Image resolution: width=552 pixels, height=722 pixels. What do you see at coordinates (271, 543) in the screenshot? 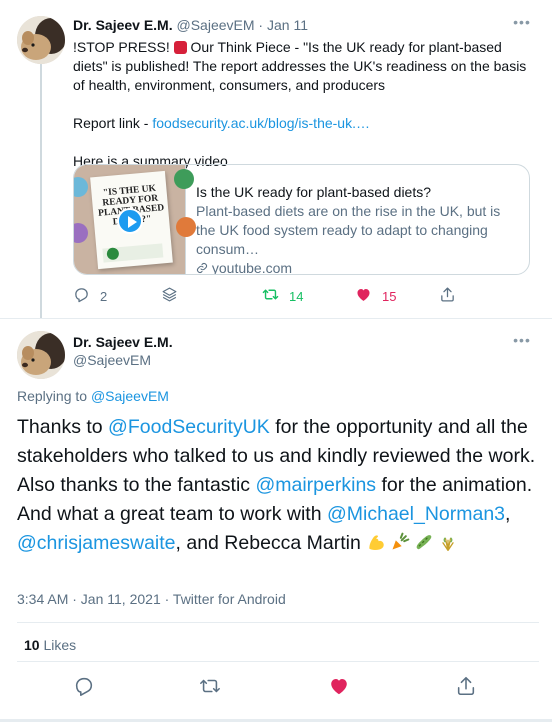
I see `text-segment: , and Rebecca Martin` at bounding box center [271, 543].